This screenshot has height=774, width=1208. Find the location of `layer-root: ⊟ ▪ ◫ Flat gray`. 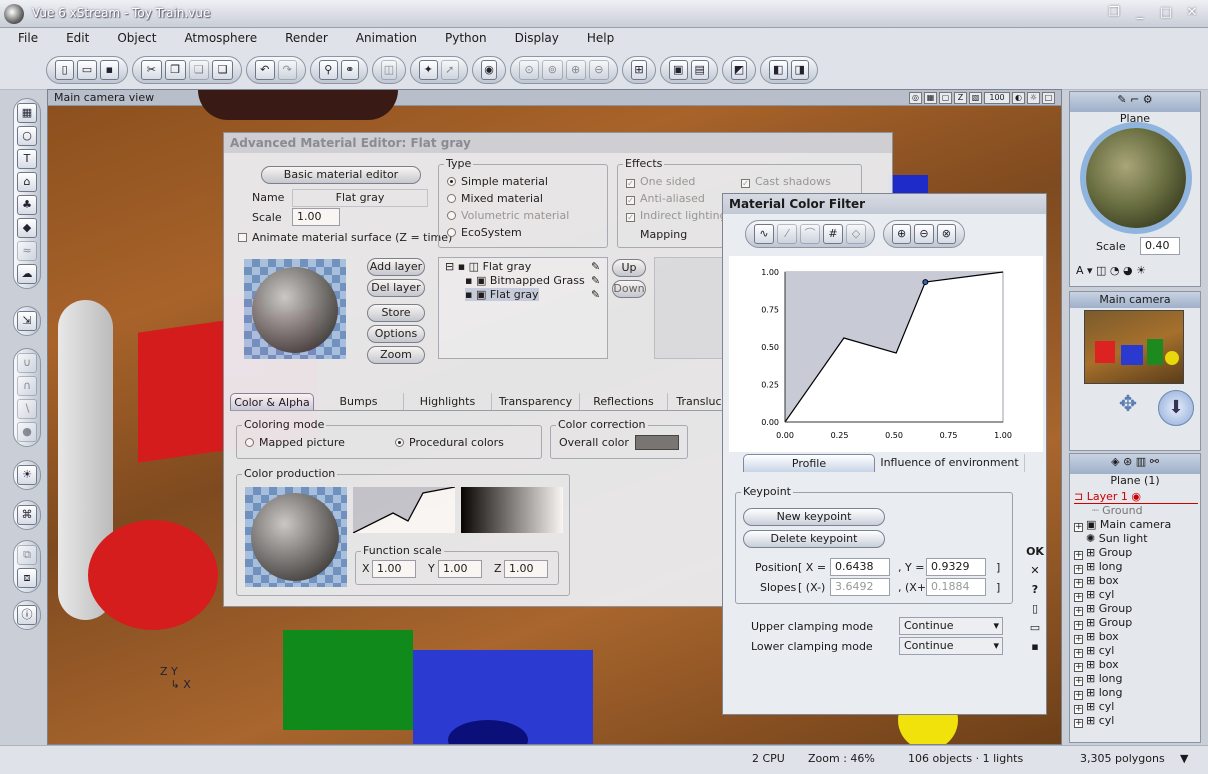

layer-root: ⊟ ▪ ◫ Flat gray is located at coordinates (488, 266).